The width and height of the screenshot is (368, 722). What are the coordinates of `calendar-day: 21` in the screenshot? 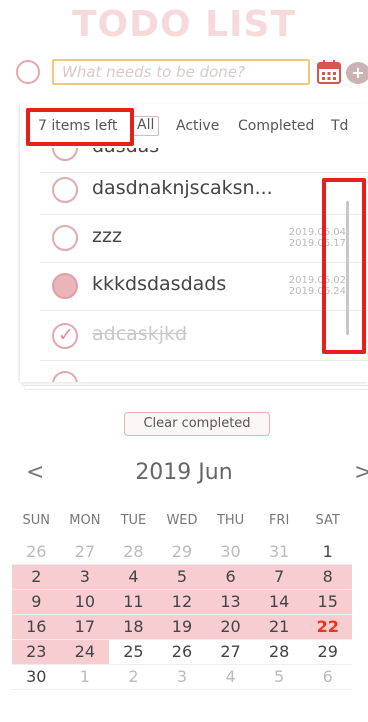 It's located at (279, 627).